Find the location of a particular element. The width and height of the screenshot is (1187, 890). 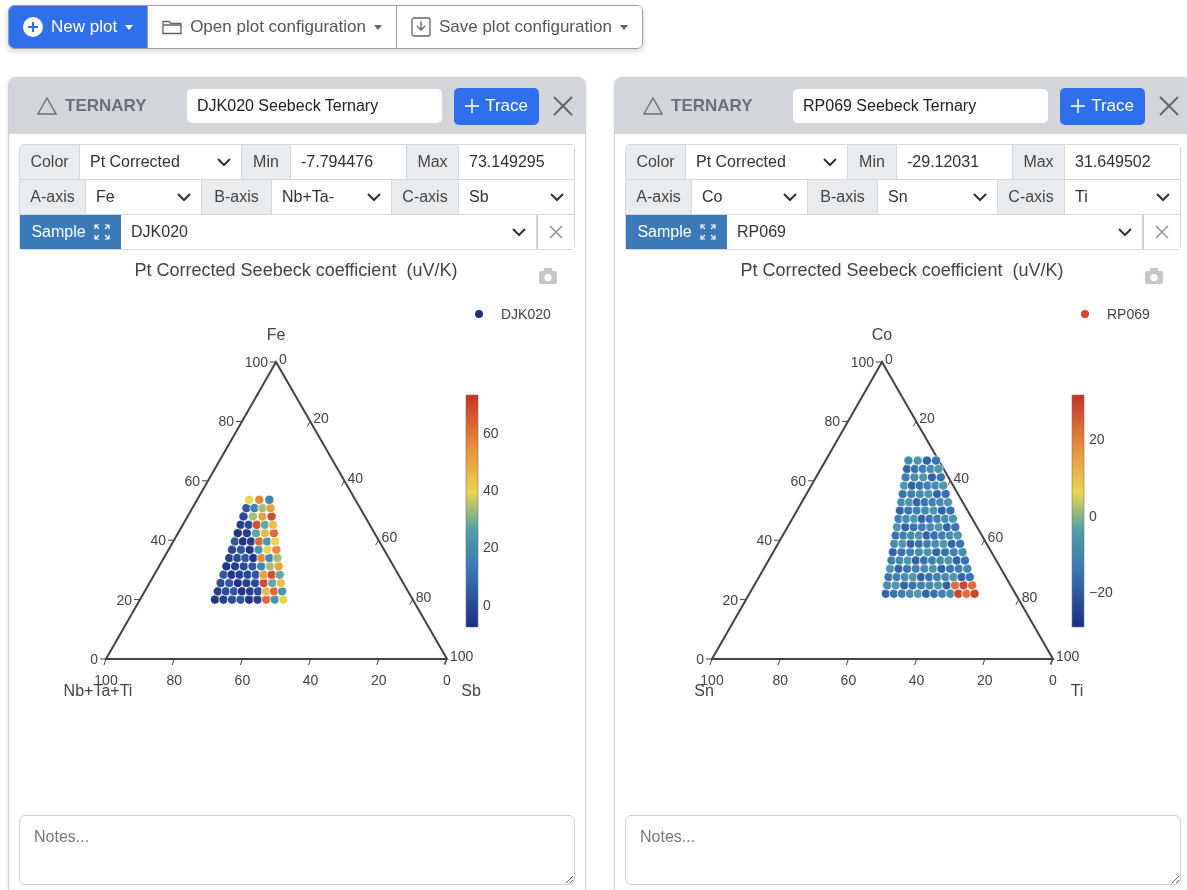

toolbar-button: Open plot configuration is located at coordinates (271, 27).